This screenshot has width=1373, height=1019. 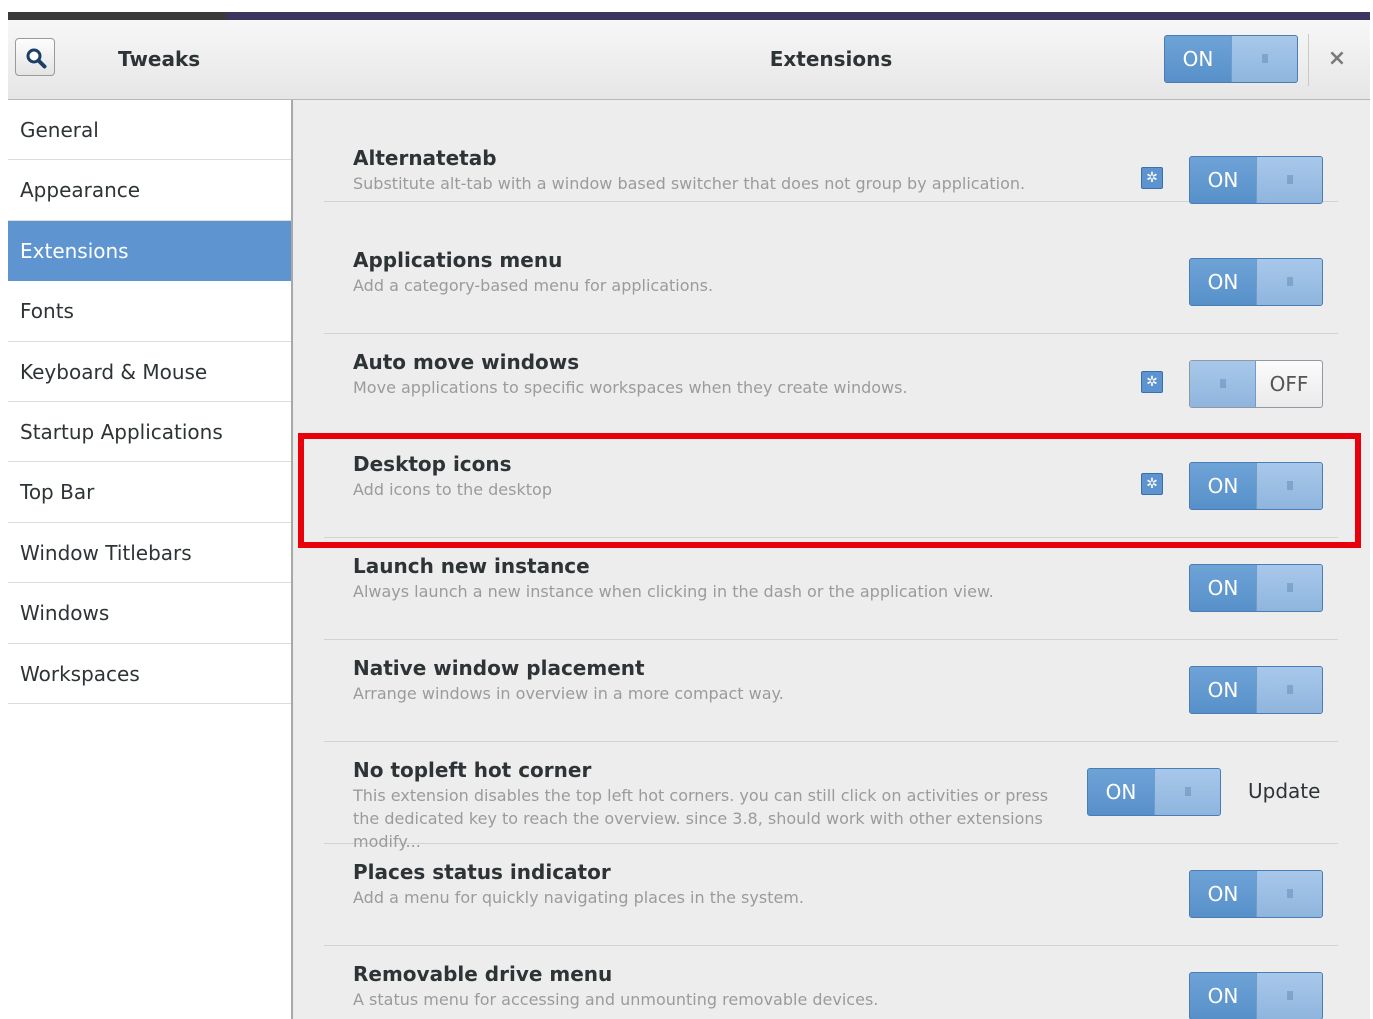 I want to click on extensions-master-switch: ON, so click(x=1231, y=59).